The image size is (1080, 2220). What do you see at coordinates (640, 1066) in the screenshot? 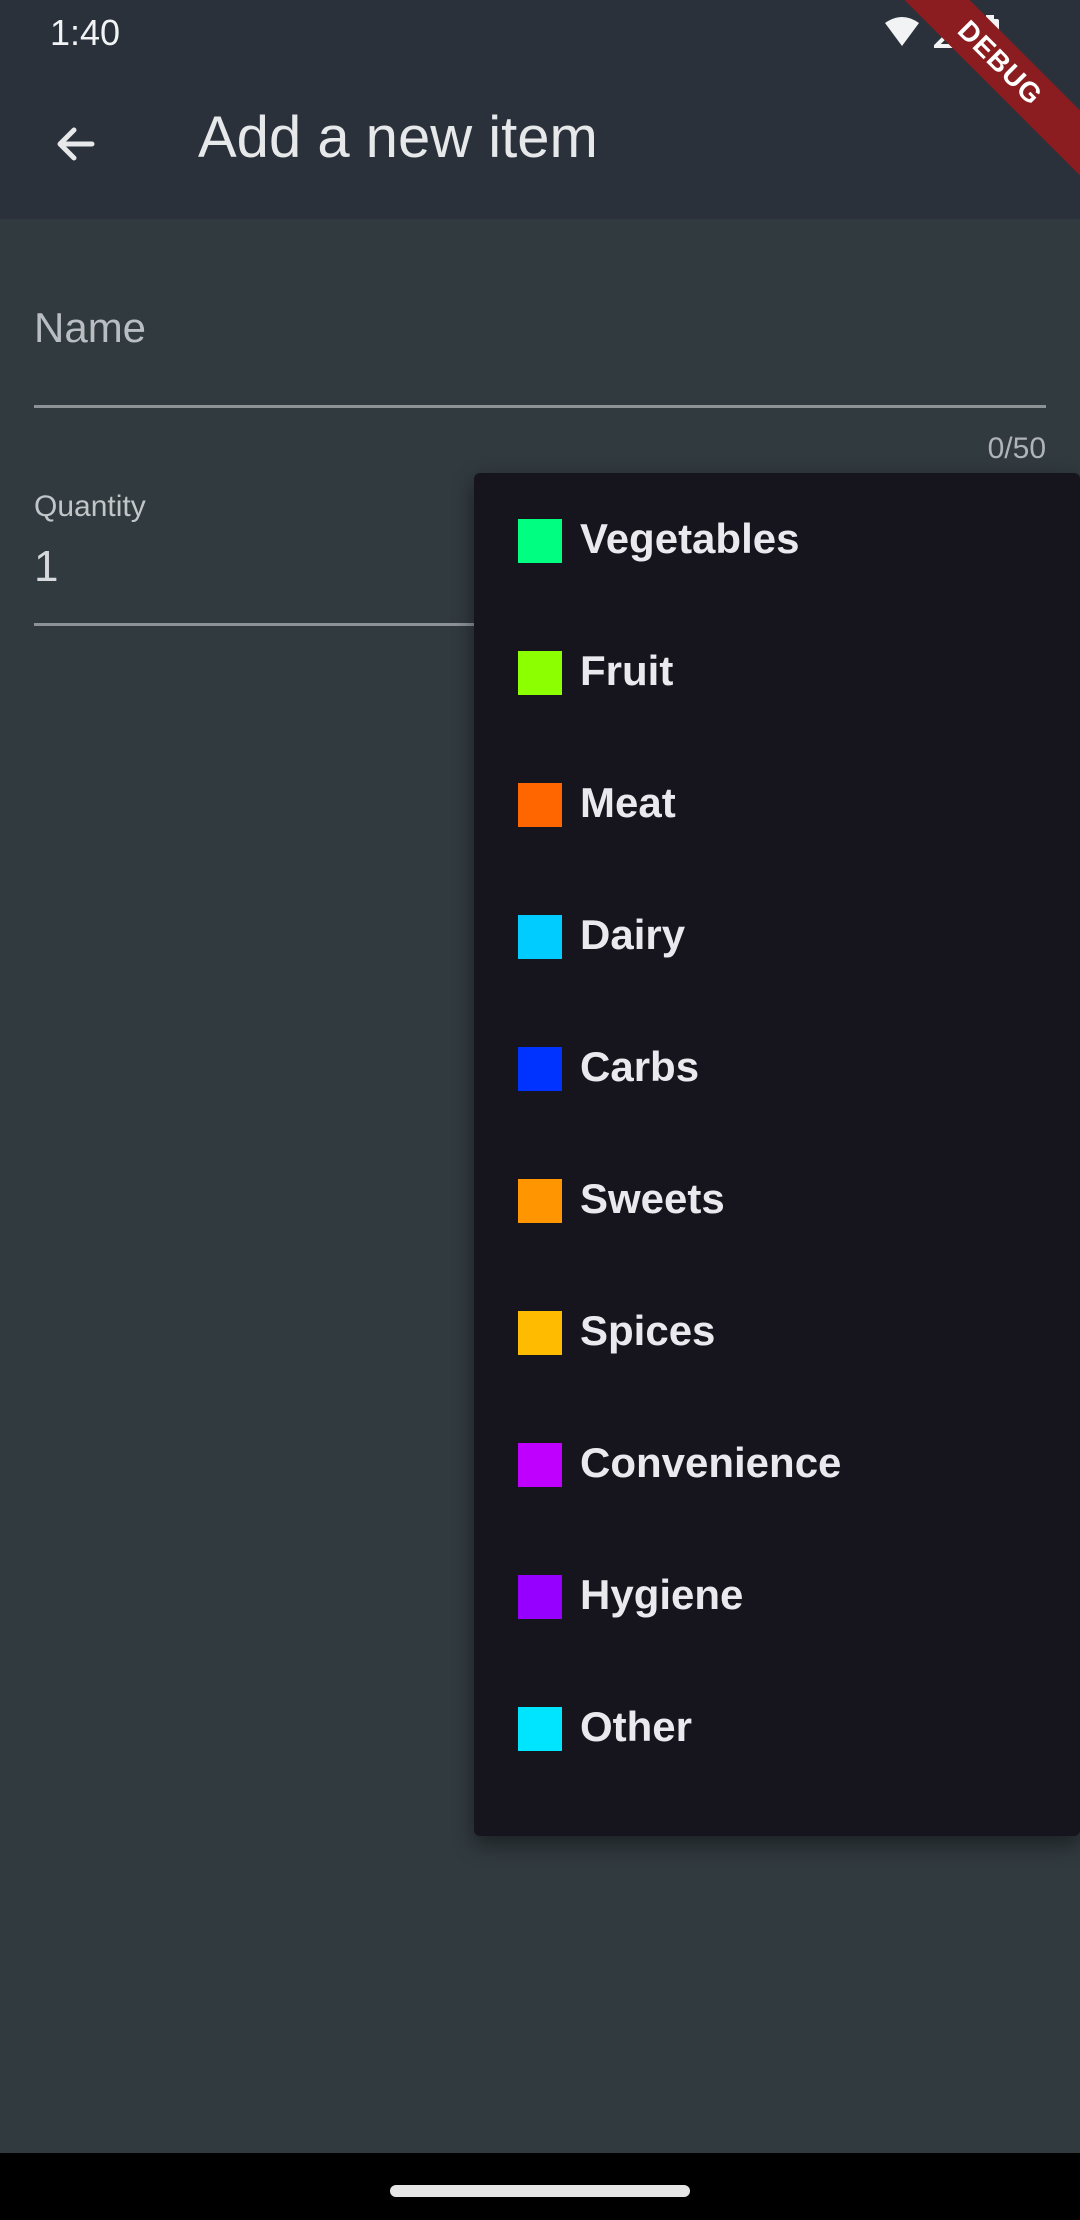
I see `category-label: Carbs` at bounding box center [640, 1066].